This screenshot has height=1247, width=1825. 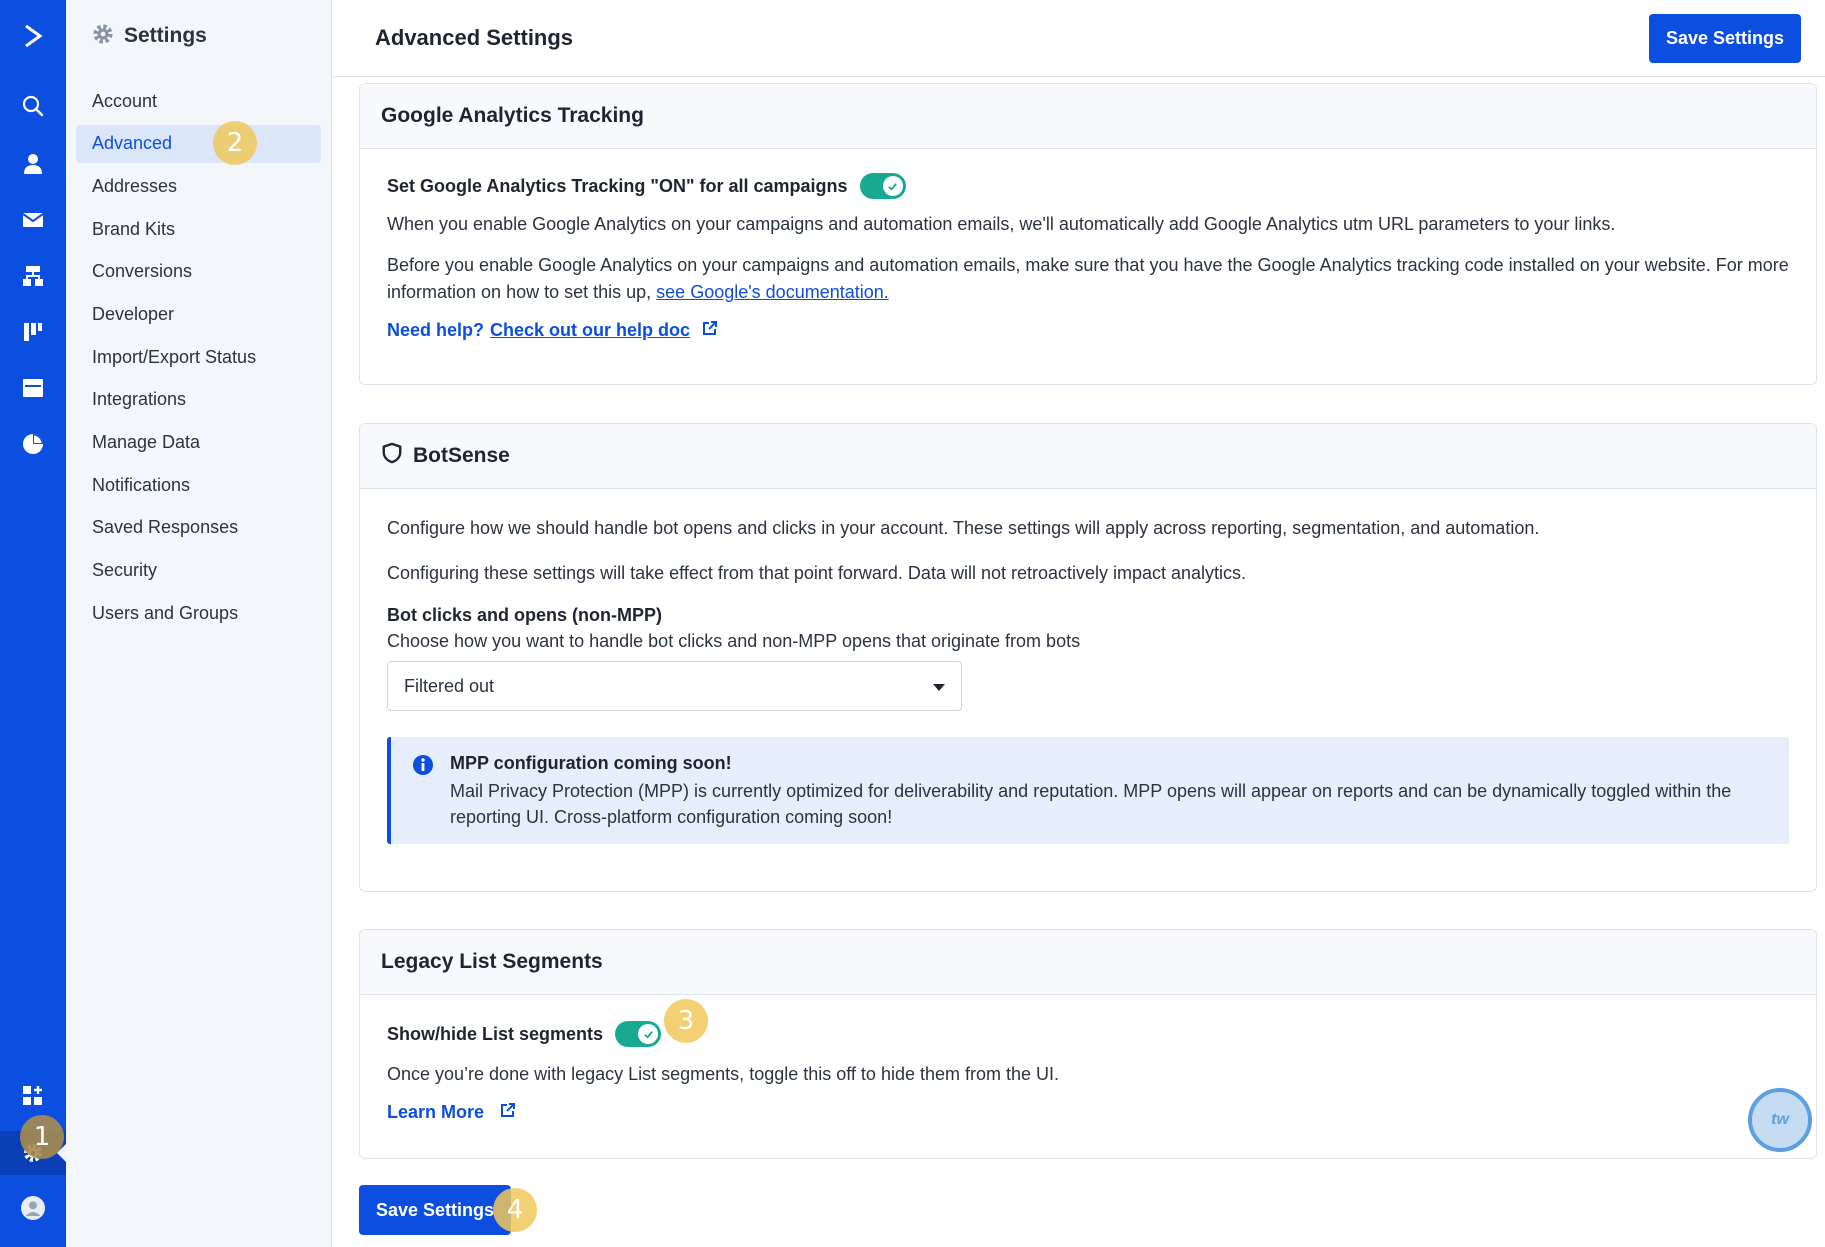 I want to click on sidebar-item-advanced: Advanced, so click(x=198, y=143).